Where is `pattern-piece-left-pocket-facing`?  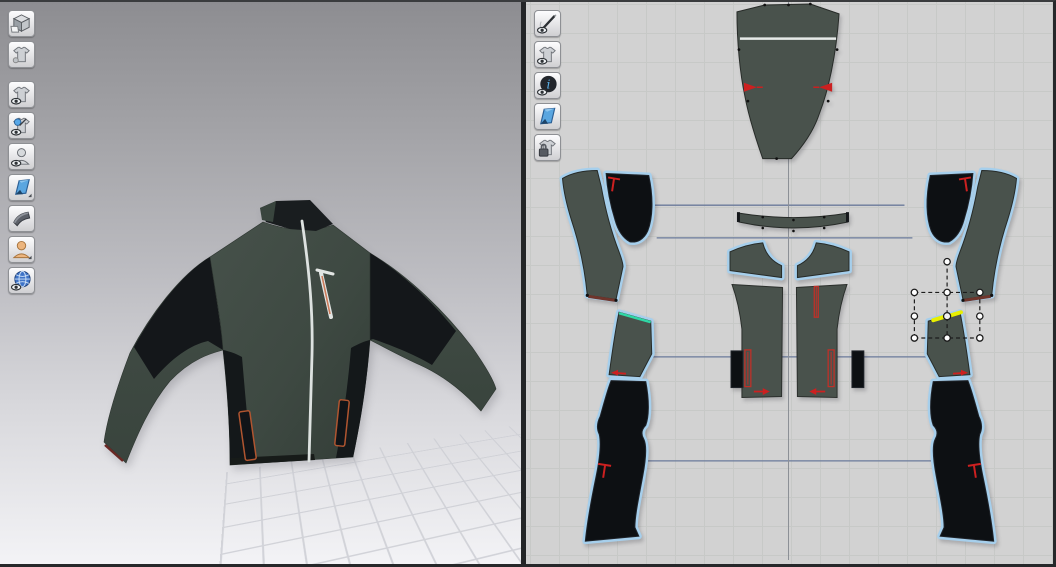
pattern-piece-left-pocket-facing is located at coordinates (737, 369).